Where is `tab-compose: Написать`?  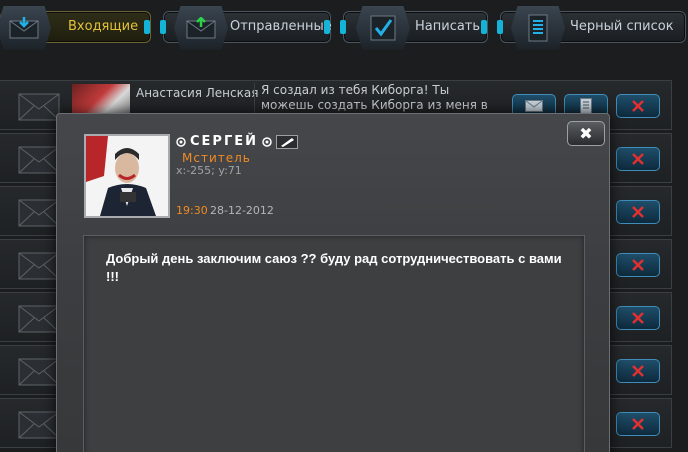
tab-compose: Написать is located at coordinates (414, 28).